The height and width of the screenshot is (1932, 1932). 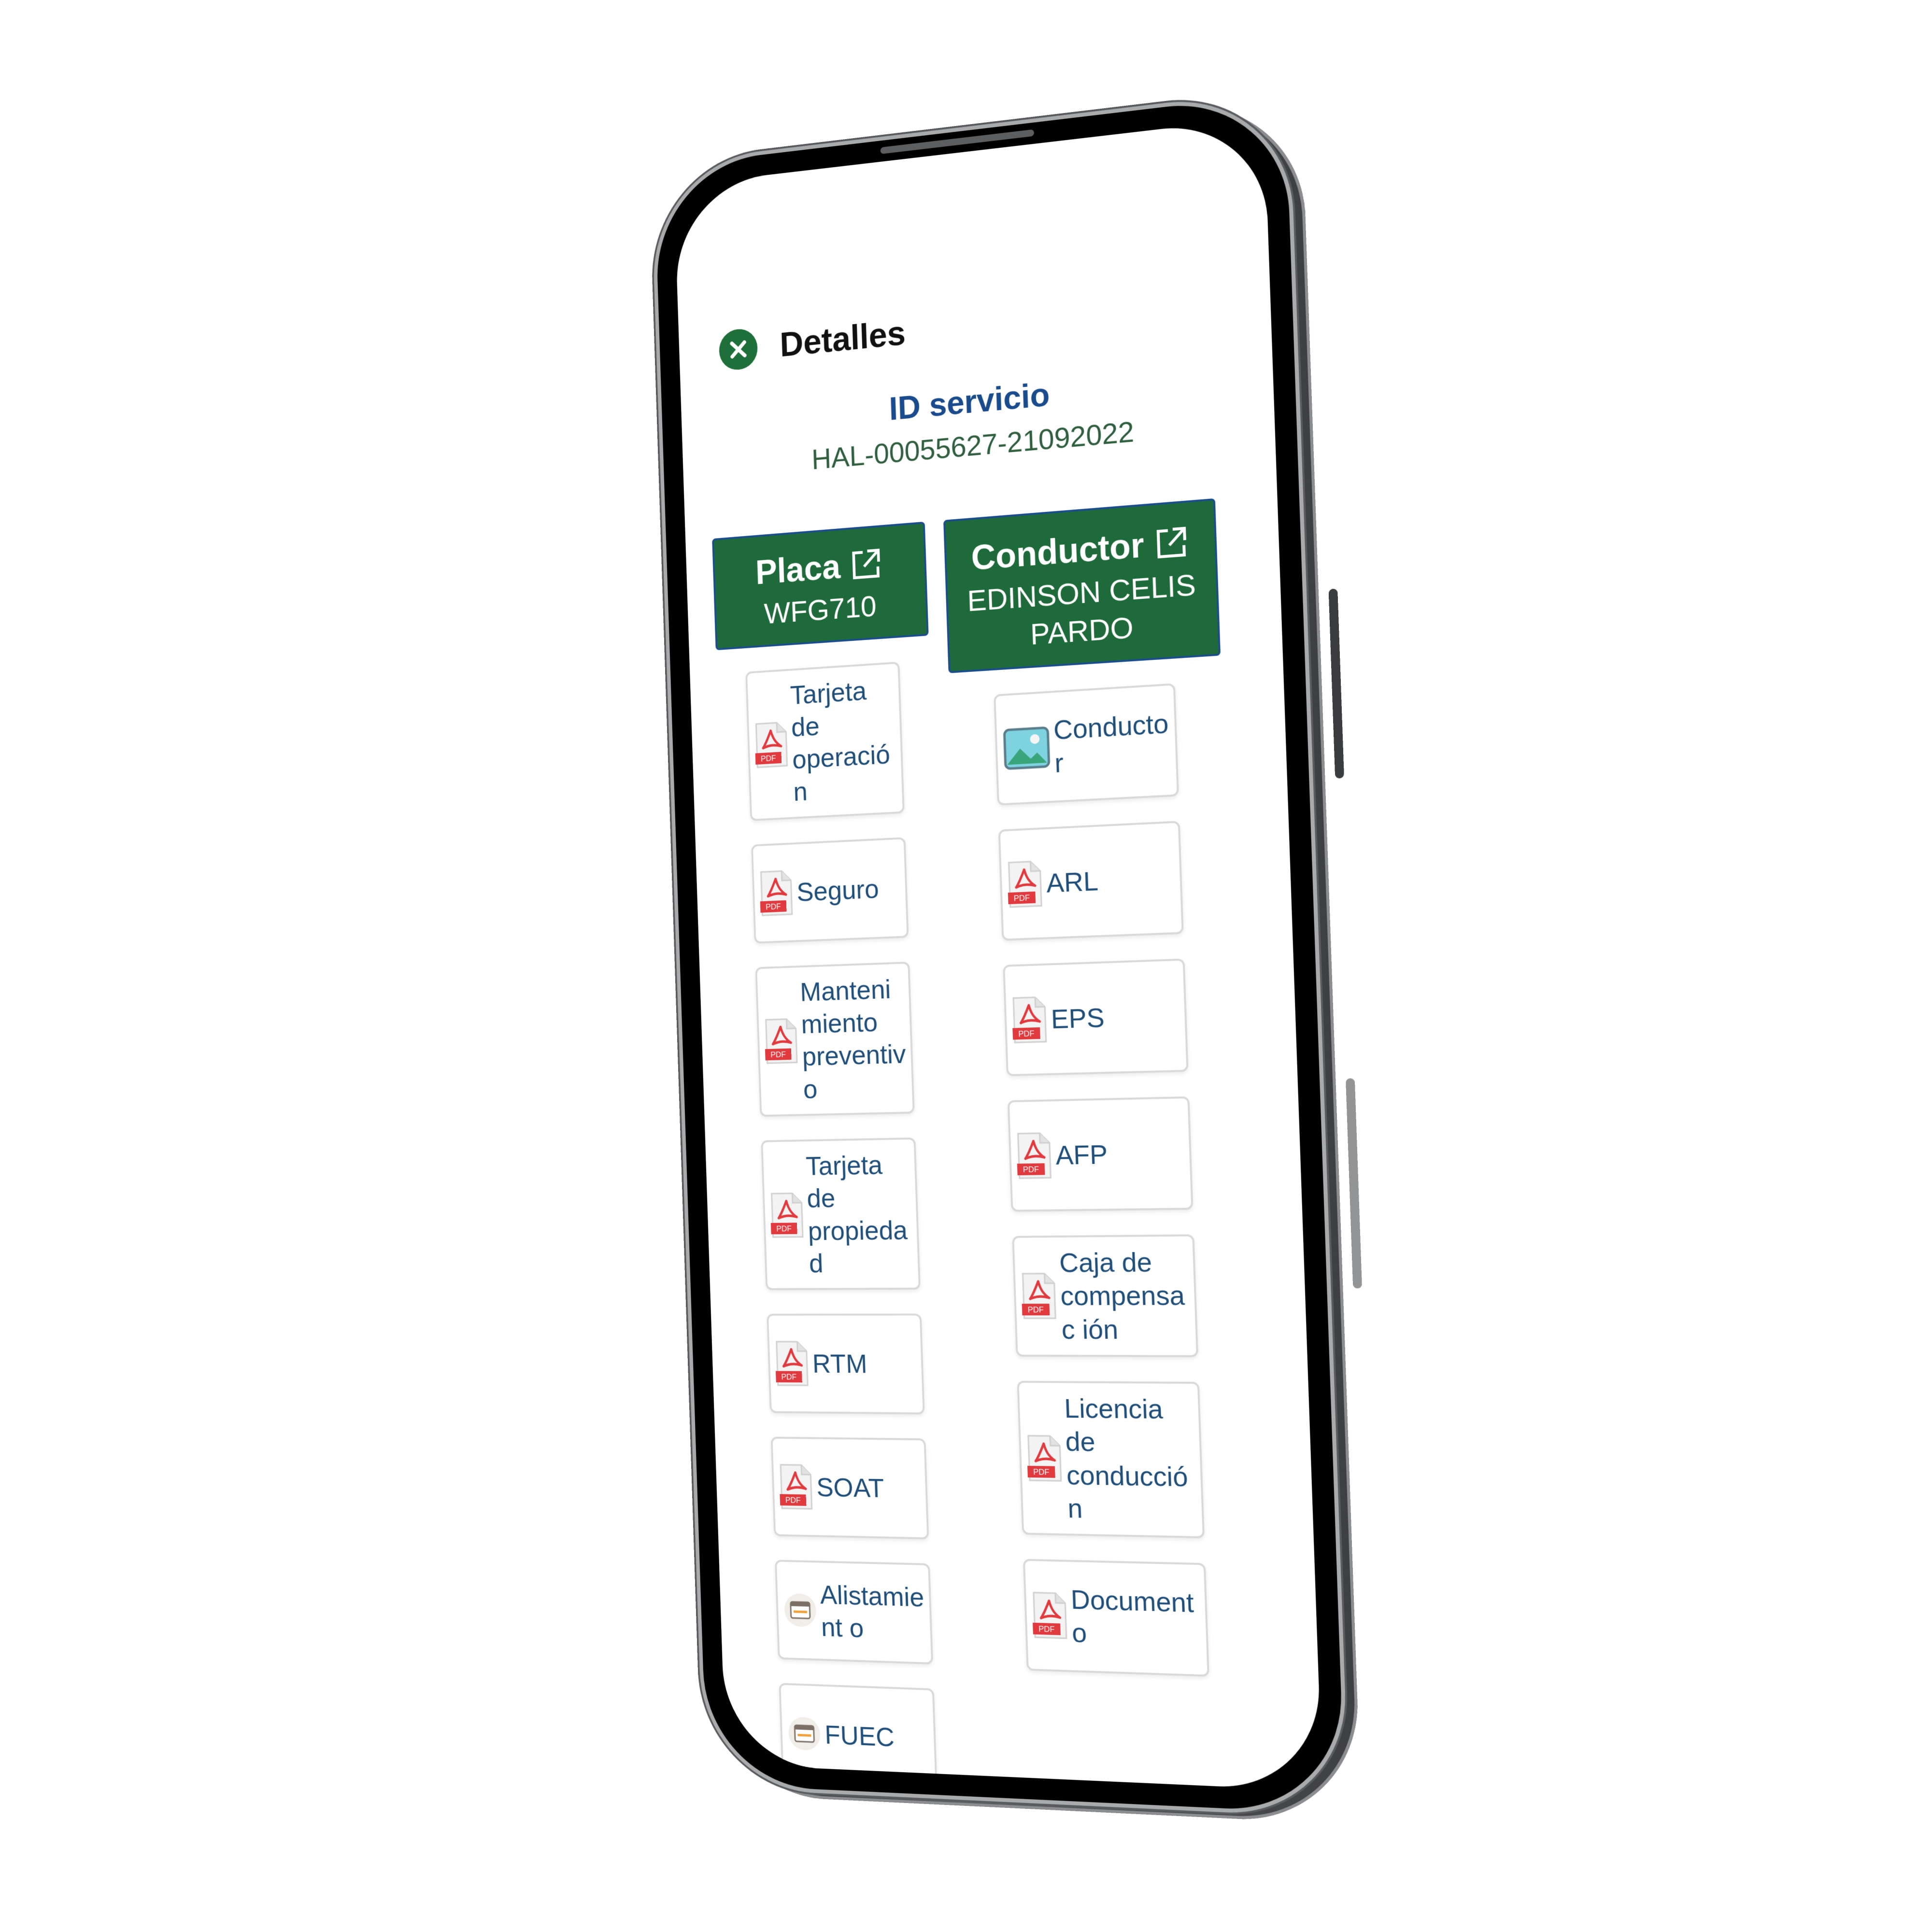 What do you see at coordinates (843, 339) in the screenshot?
I see `page-title: Detalles` at bounding box center [843, 339].